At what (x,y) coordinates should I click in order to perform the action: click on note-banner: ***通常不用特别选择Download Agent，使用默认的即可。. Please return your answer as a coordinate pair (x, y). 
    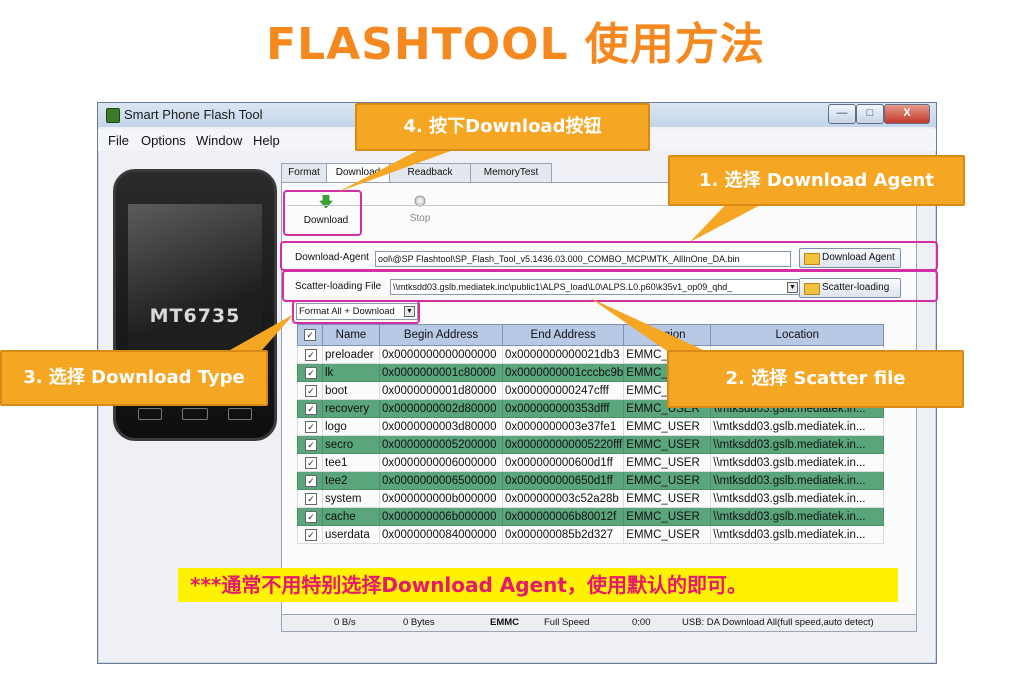
    Looking at the image, I should click on (538, 585).